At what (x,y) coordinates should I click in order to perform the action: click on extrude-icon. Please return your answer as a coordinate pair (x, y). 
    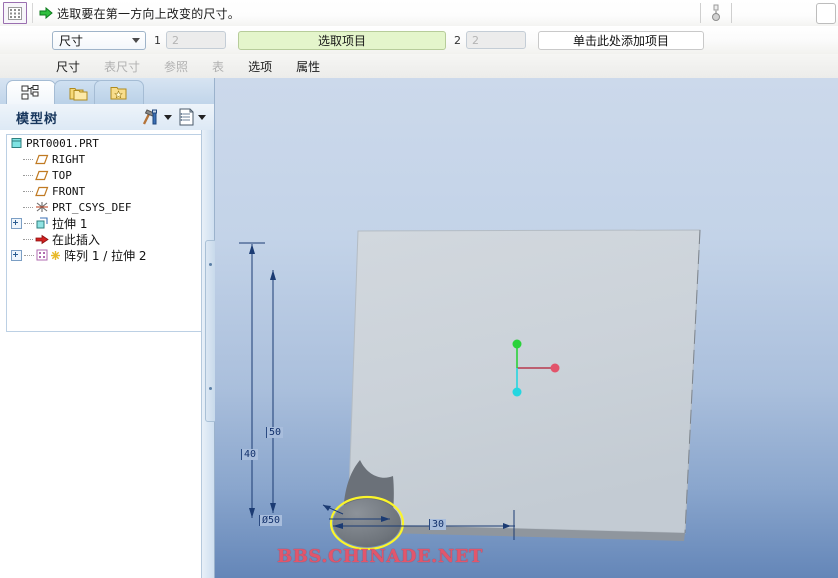
    Looking at the image, I should click on (42, 223).